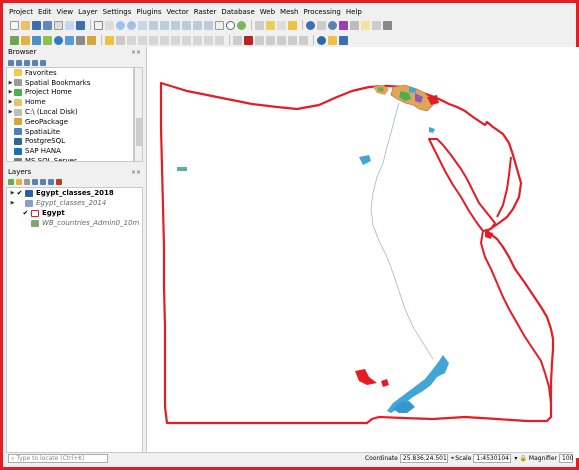 The image size is (579, 470). What do you see at coordinates (70, 83) in the screenshot?
I see `browser-item: ▶ Spatial Bookmarks` at bounding box center [70, 83].